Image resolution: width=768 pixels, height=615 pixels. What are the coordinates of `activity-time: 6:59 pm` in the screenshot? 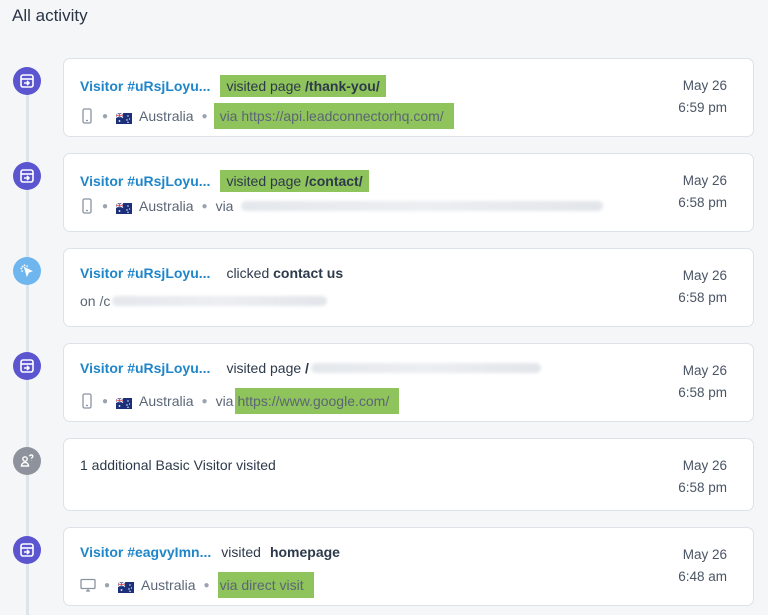 It's located at (702, 107).